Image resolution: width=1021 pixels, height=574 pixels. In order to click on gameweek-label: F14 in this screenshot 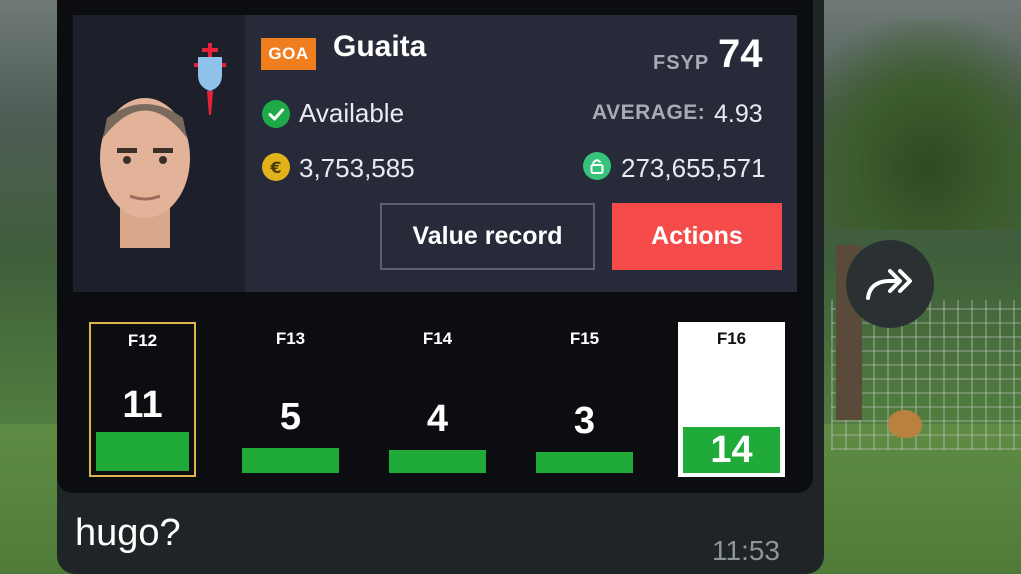, I will do `click(437, 338)`.